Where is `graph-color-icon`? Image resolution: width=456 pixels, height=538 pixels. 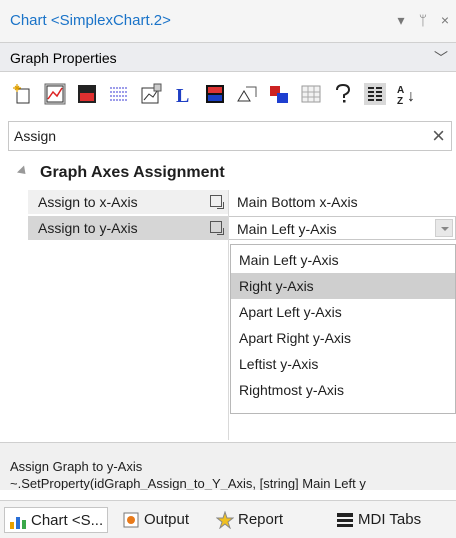 graph-color-icon is located at coordinates (87, 94).